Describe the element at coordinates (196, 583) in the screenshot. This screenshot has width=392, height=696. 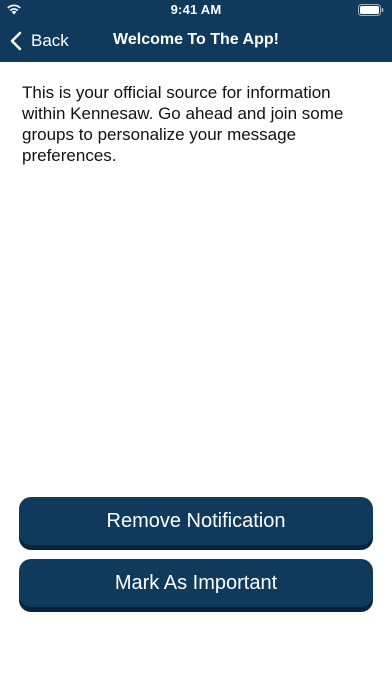
I see `mark-as-important-button: Mark As Important` at that location.